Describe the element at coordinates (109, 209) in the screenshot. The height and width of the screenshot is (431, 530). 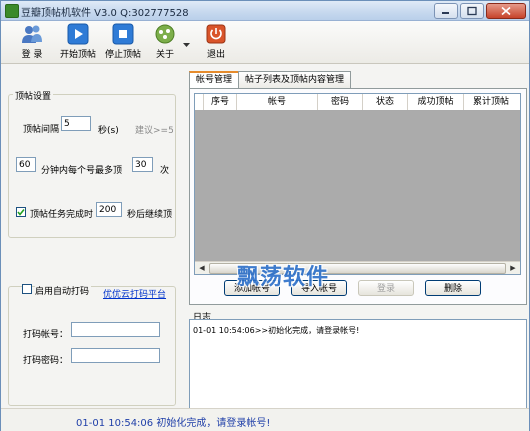
I see `resume-seconds-input: 200` at that location.